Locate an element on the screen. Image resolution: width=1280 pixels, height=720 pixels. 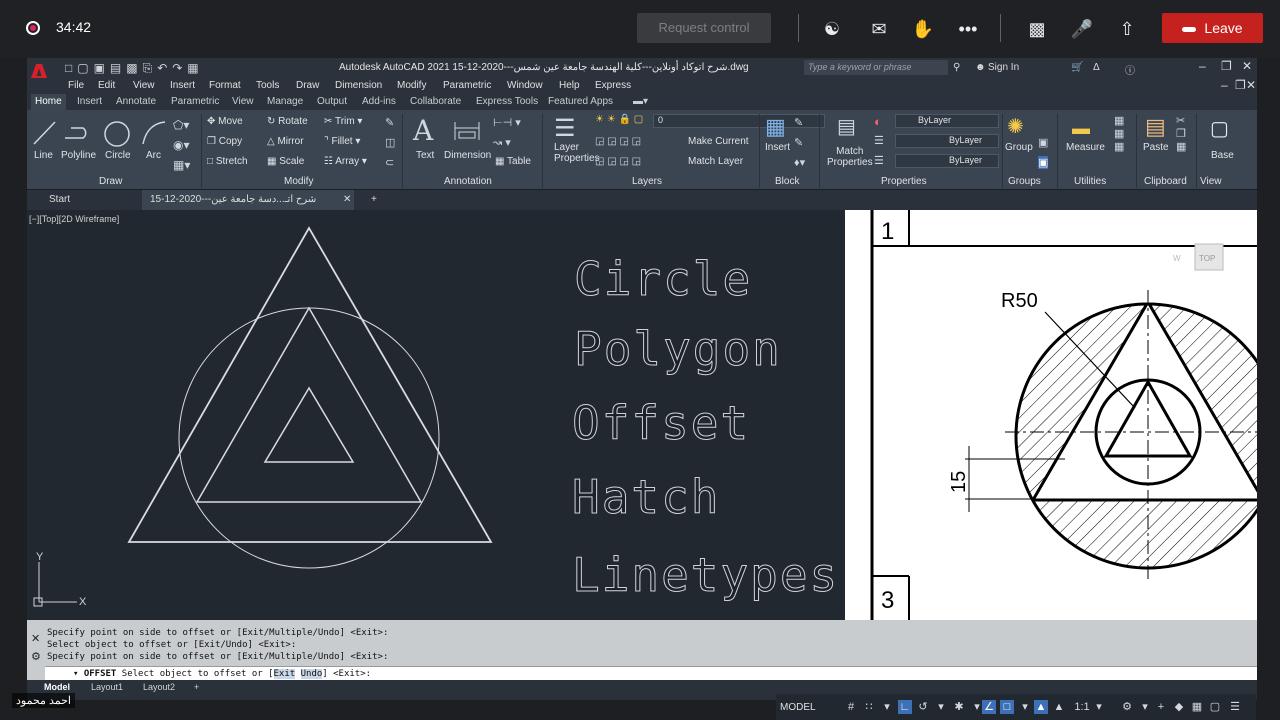
tab-featured-apps: Featured Apps is located at coordinates (580, 101).